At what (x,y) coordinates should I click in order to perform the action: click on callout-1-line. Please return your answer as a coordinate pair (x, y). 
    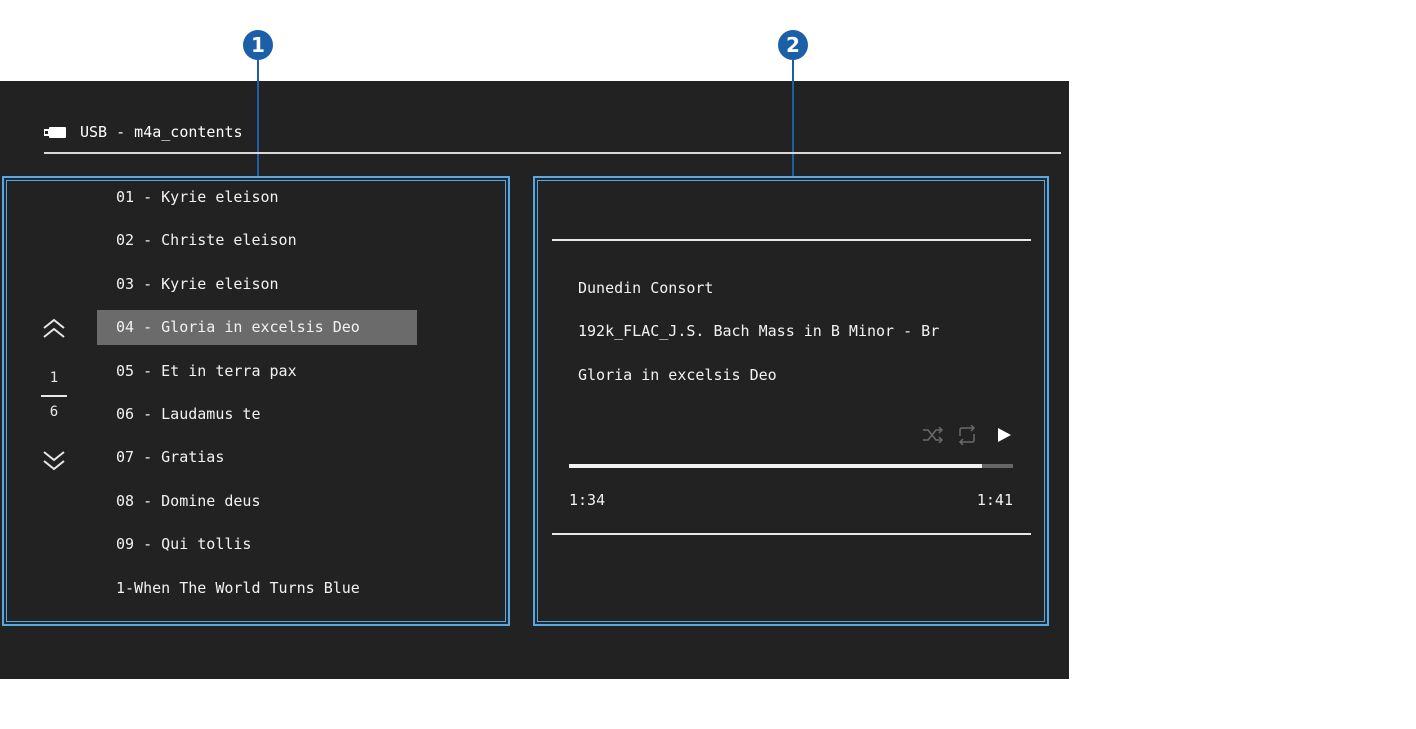
    Looking at the image, I should click on (258, 118).